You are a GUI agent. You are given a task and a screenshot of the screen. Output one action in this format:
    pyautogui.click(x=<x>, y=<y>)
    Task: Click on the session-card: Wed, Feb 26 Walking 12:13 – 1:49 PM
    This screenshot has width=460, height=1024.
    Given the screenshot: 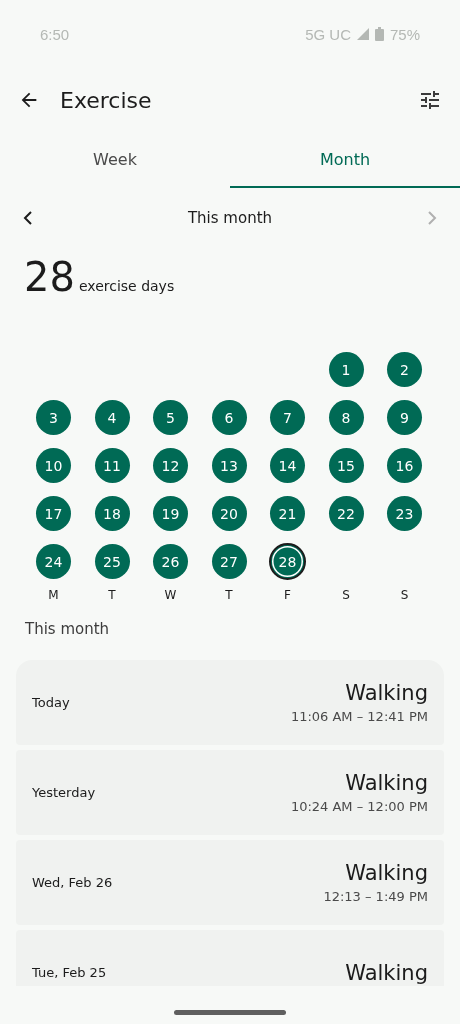 What is the action you would take?
    pyautogui.click(x=230, y=882)
    